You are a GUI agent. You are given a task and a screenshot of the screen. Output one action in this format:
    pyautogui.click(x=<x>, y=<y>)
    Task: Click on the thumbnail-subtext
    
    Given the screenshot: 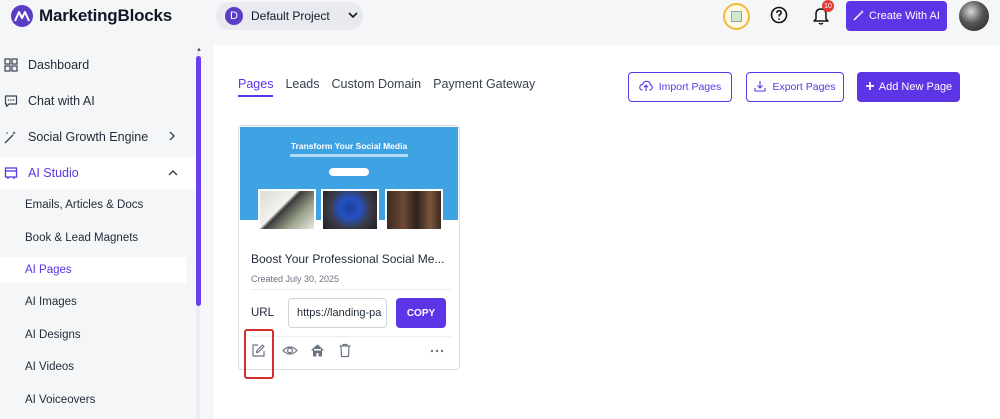 What is the action you would take?
    pyautogui.click(x=349, y=155)
    